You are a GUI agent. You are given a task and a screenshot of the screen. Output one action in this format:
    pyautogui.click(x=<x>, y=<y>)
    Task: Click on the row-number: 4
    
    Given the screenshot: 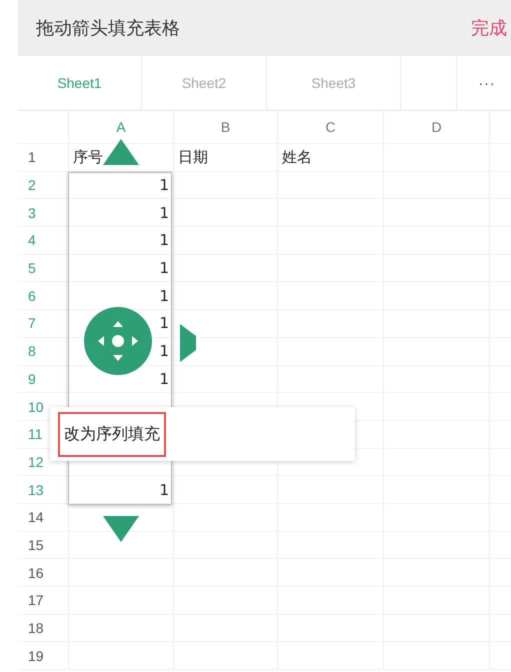 What is the action you would take?
    pyautogui.click(x=43, y=240)
    